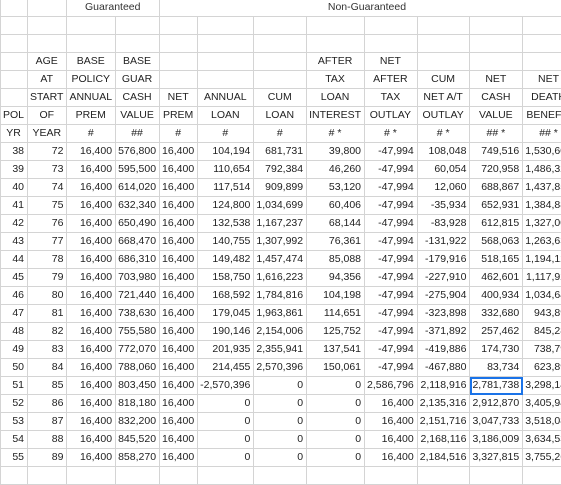  What do you see at coordinates (496, 278) in the screenshot?
I see `data-cell: 462,601` at bounding box center [496, 278].